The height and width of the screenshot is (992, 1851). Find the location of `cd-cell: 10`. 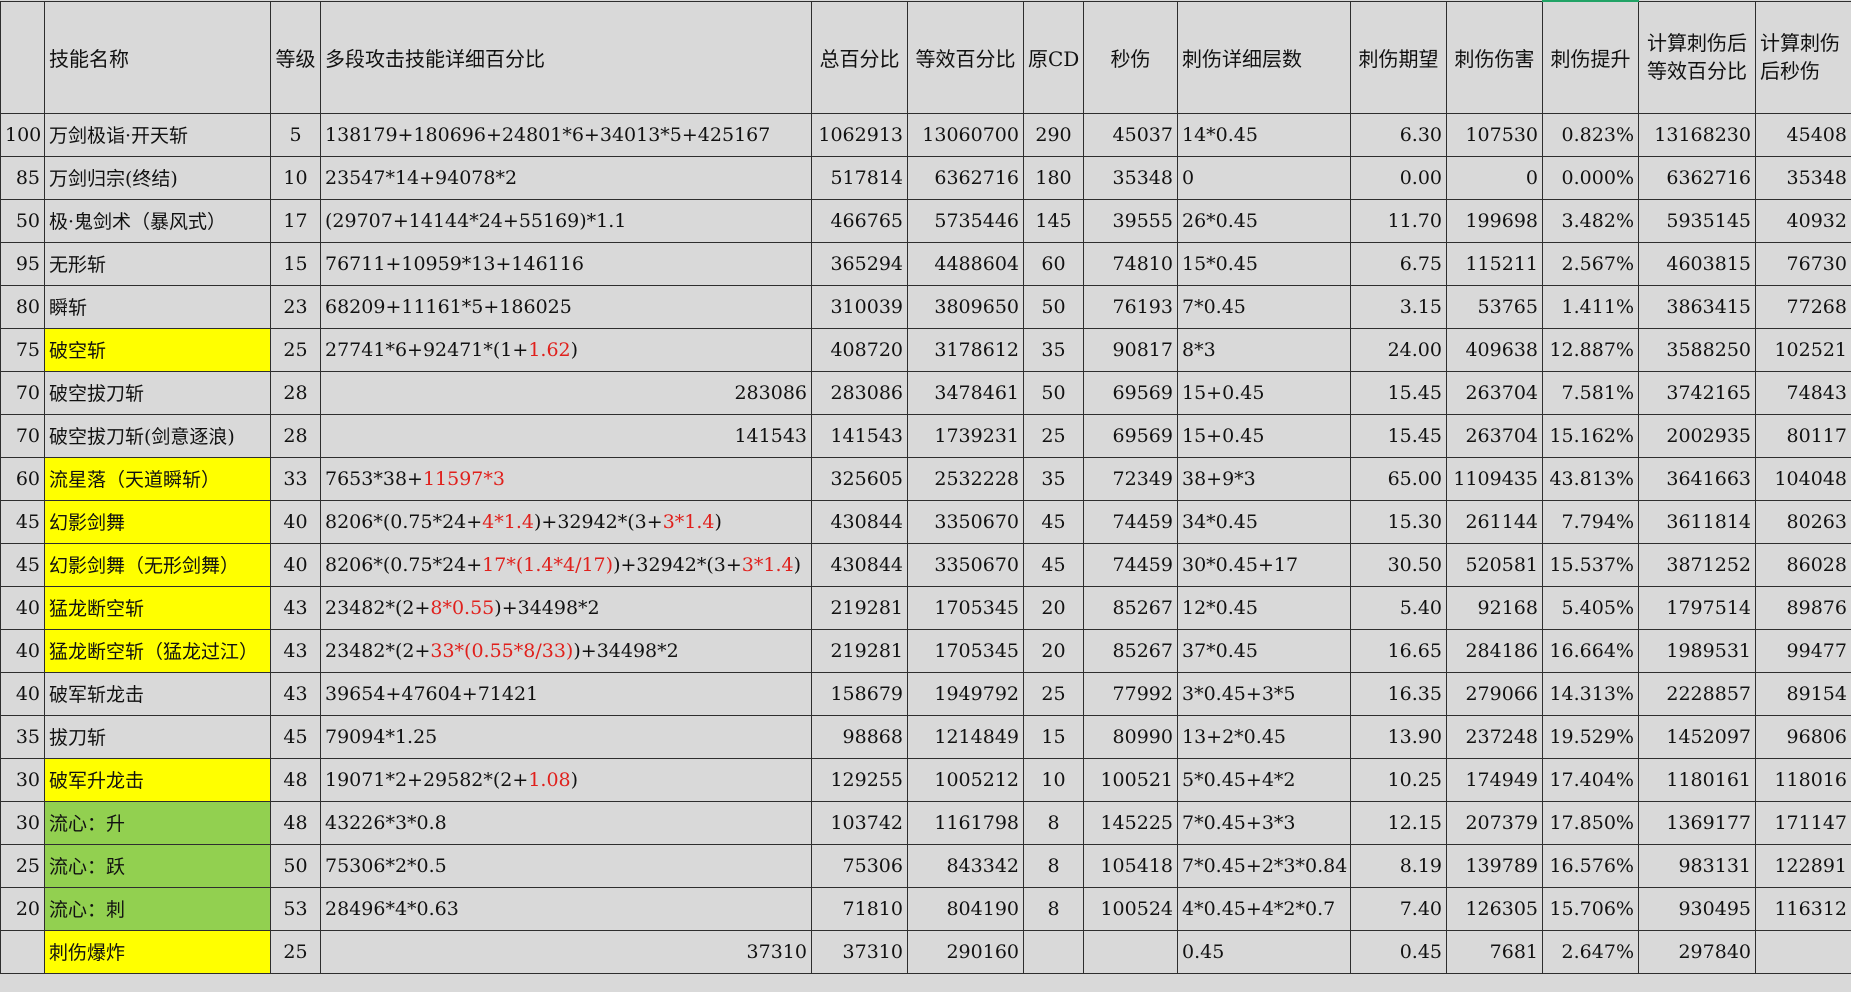

cd-cell: 10 is located at coordinates (1053, 779).